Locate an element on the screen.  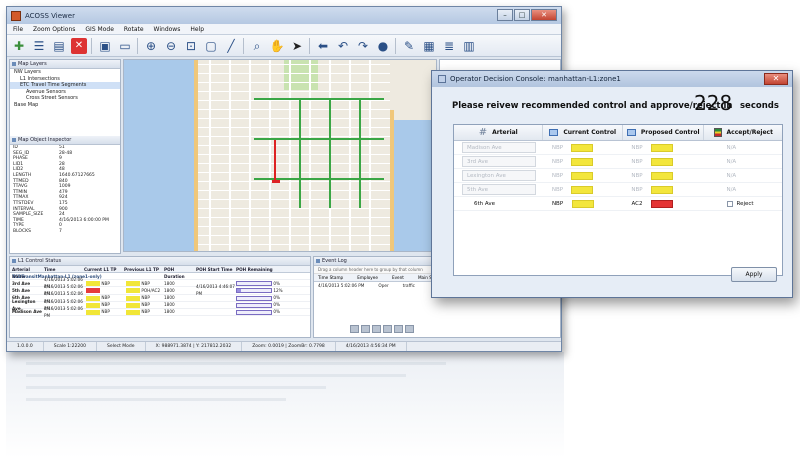
col-poh-start: POH Start Time is located at coordinates (216, 269).